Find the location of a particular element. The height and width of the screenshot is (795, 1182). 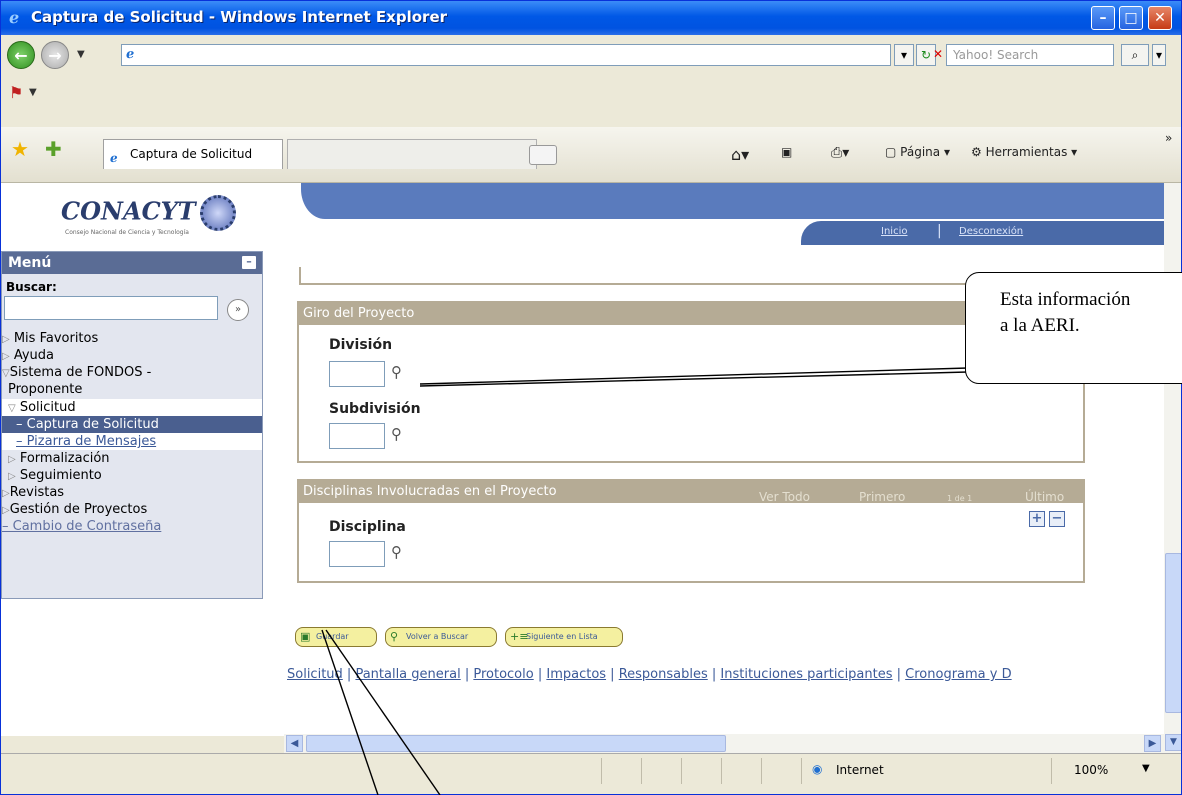

link-inicio: Inicio is located at coordinates (894, 231).